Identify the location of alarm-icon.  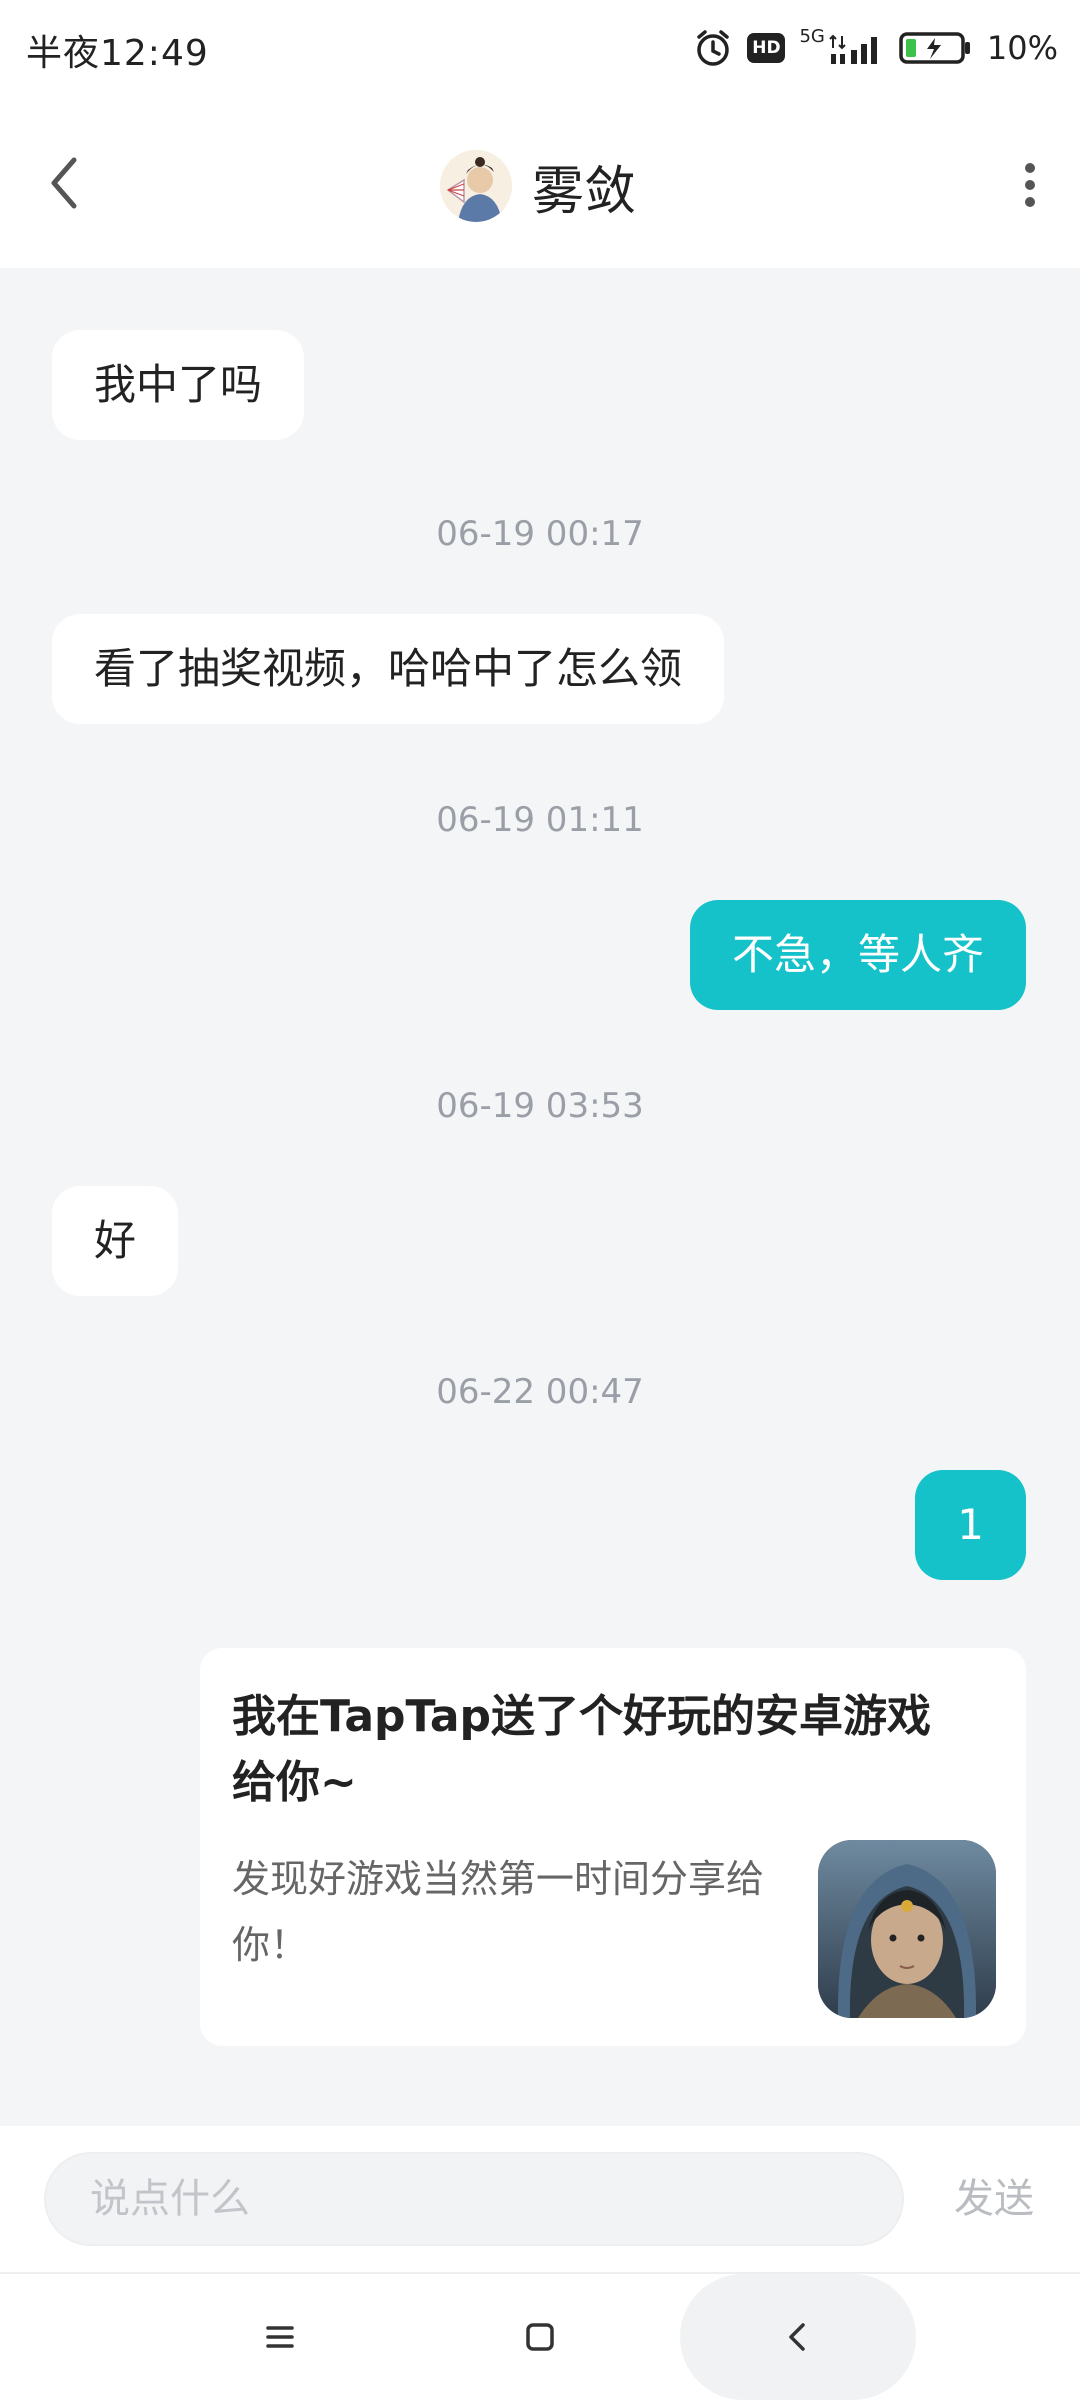
(713, 48).